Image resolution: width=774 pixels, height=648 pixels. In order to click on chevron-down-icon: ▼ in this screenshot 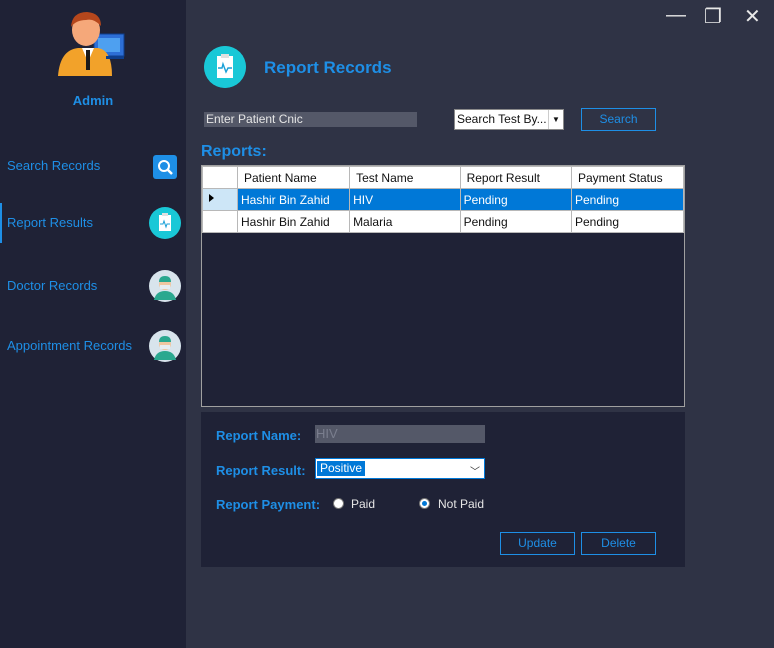, I will do `click(555, 119)`.